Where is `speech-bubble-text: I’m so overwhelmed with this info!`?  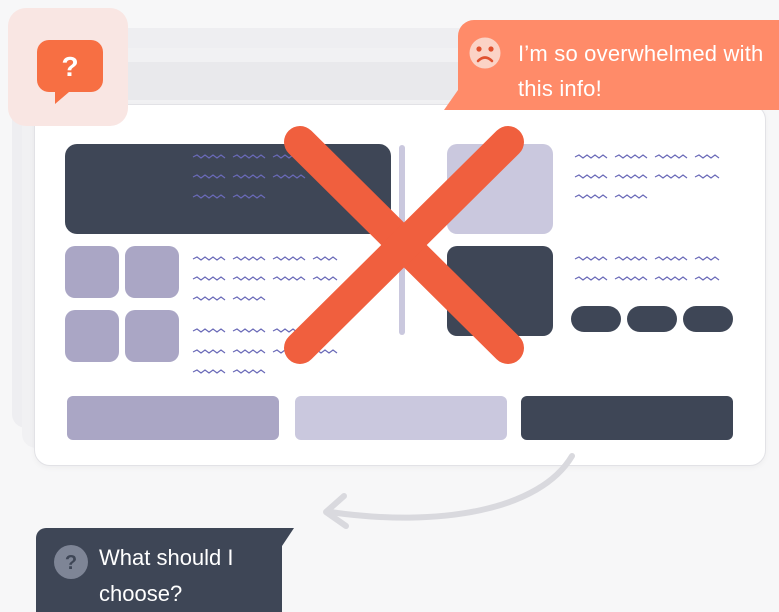 speech-bubble-text: I’m so overwhelmed with this info! is located at coordinates (641, 71).